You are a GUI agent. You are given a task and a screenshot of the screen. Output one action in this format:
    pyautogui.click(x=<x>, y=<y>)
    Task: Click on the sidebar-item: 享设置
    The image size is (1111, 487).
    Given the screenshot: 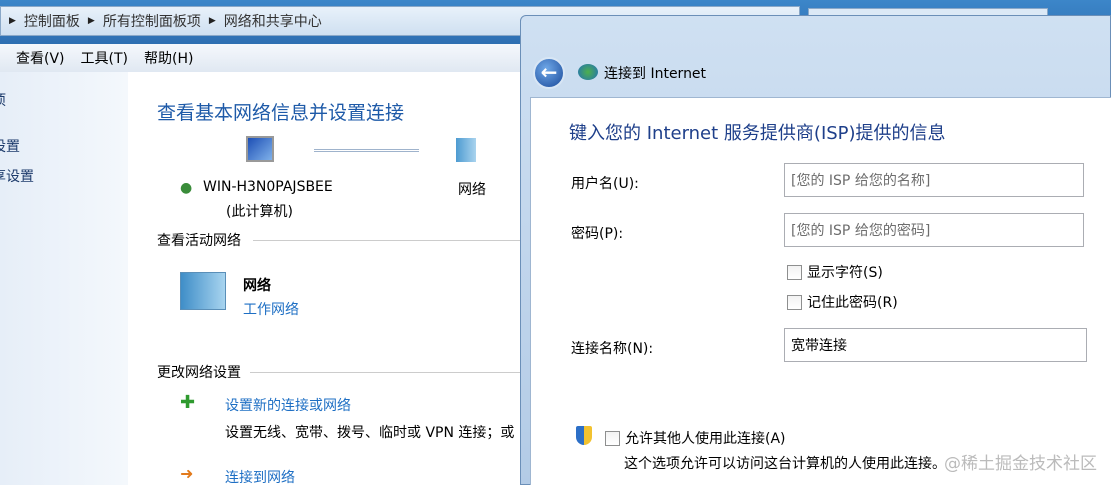 What is the action you would take?
    pyautogui.click(x=17, y=176)
    